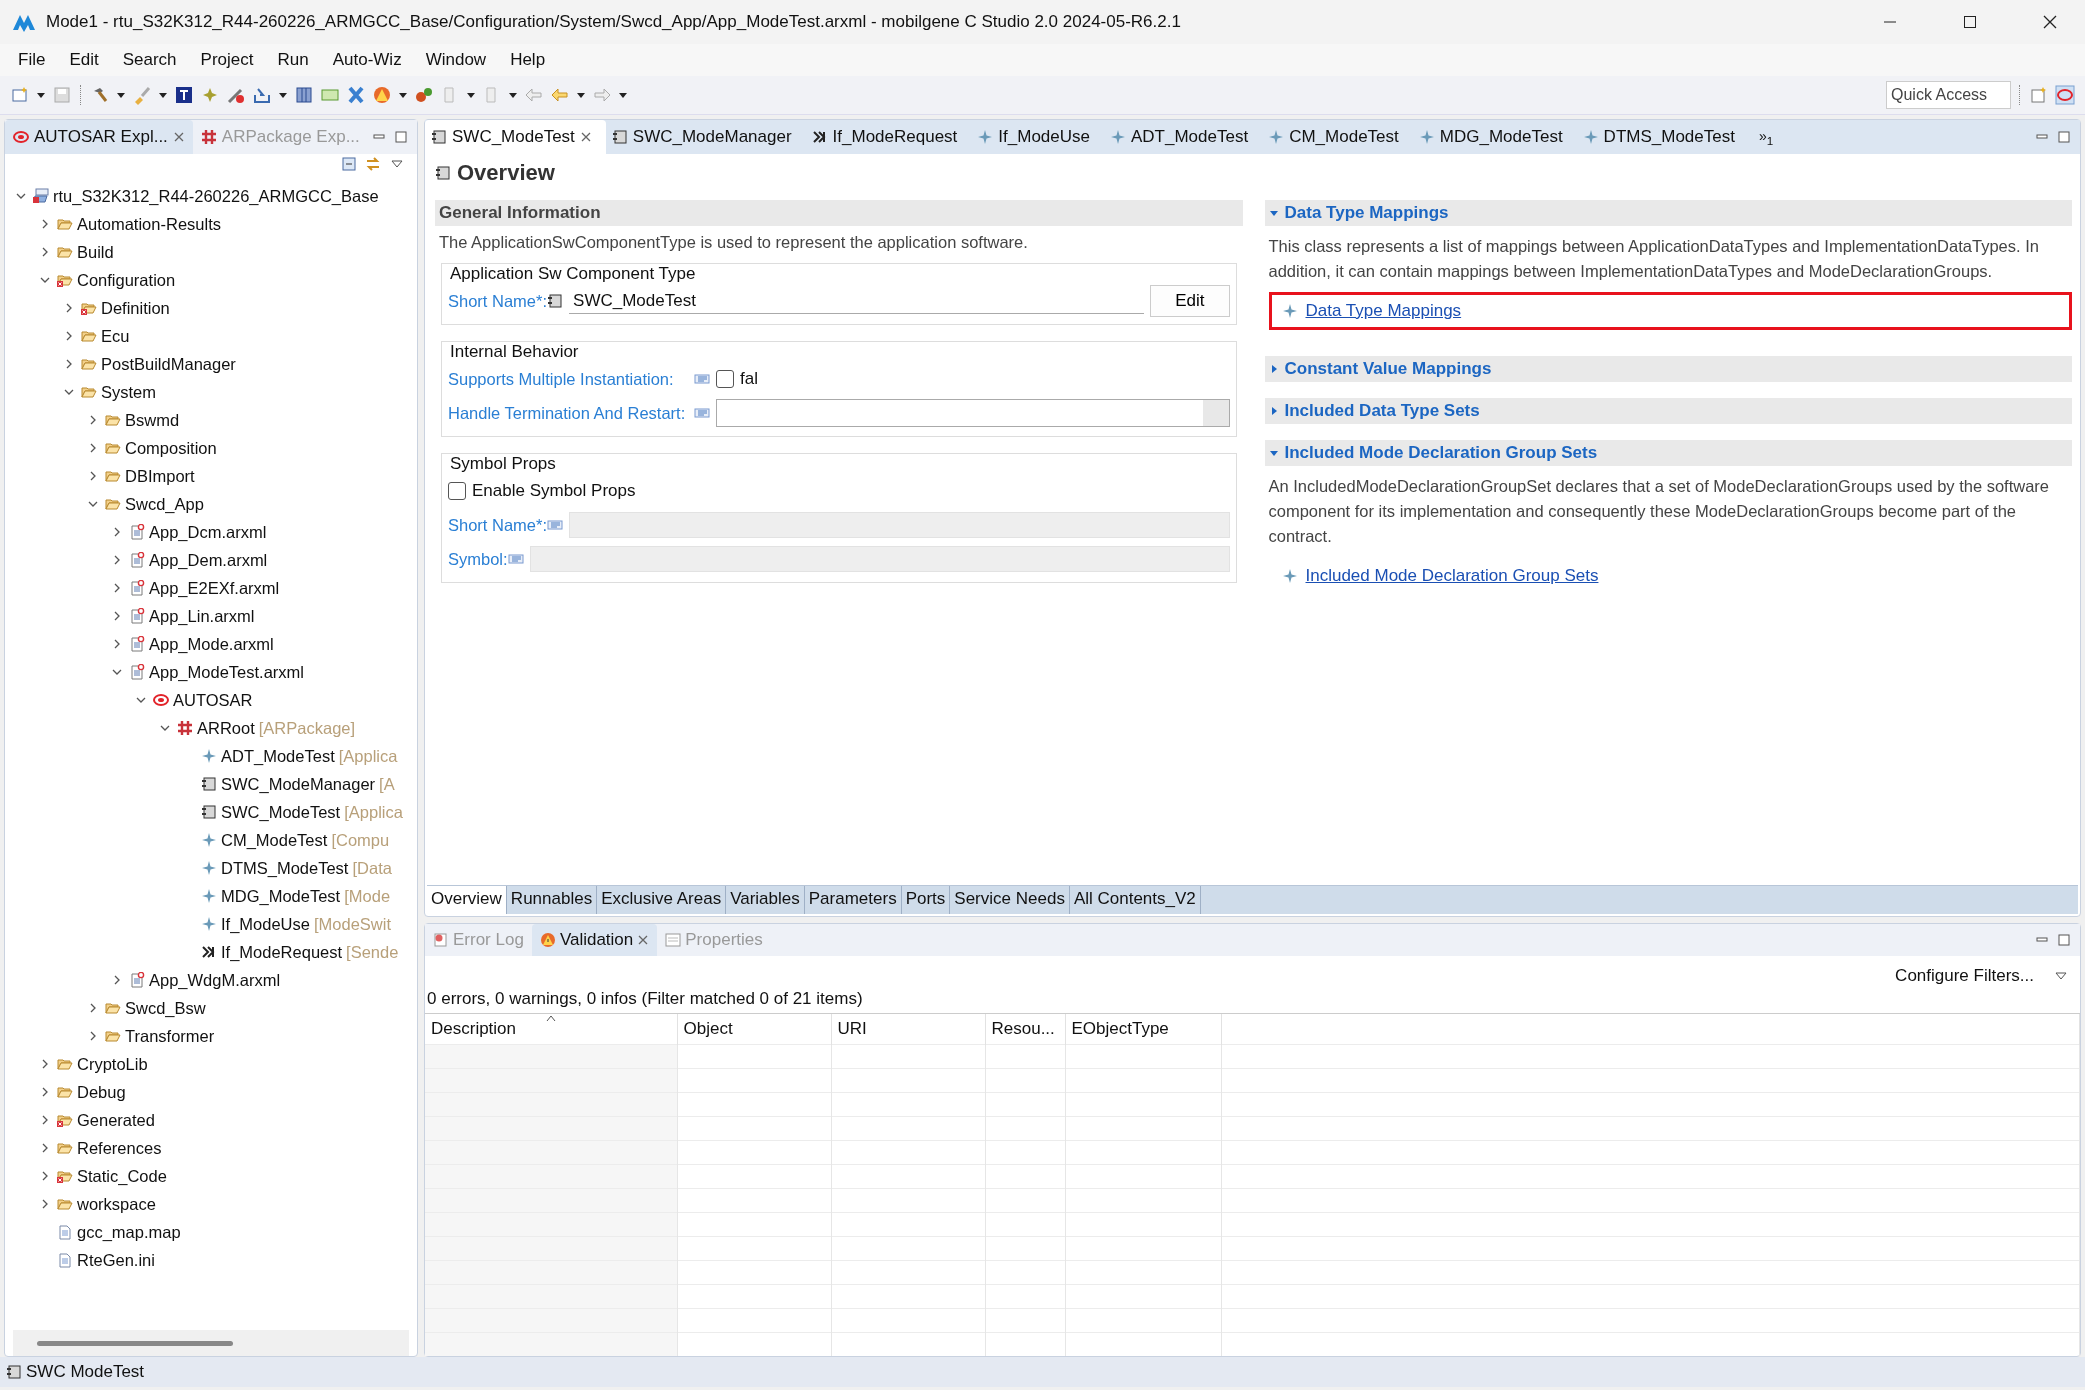 The height and width of the screenshot is (1390, 2085). Describe the element at coordinates (1668, 213) in the screenshot. I see `section-header: Data Type Mappings` at that location.